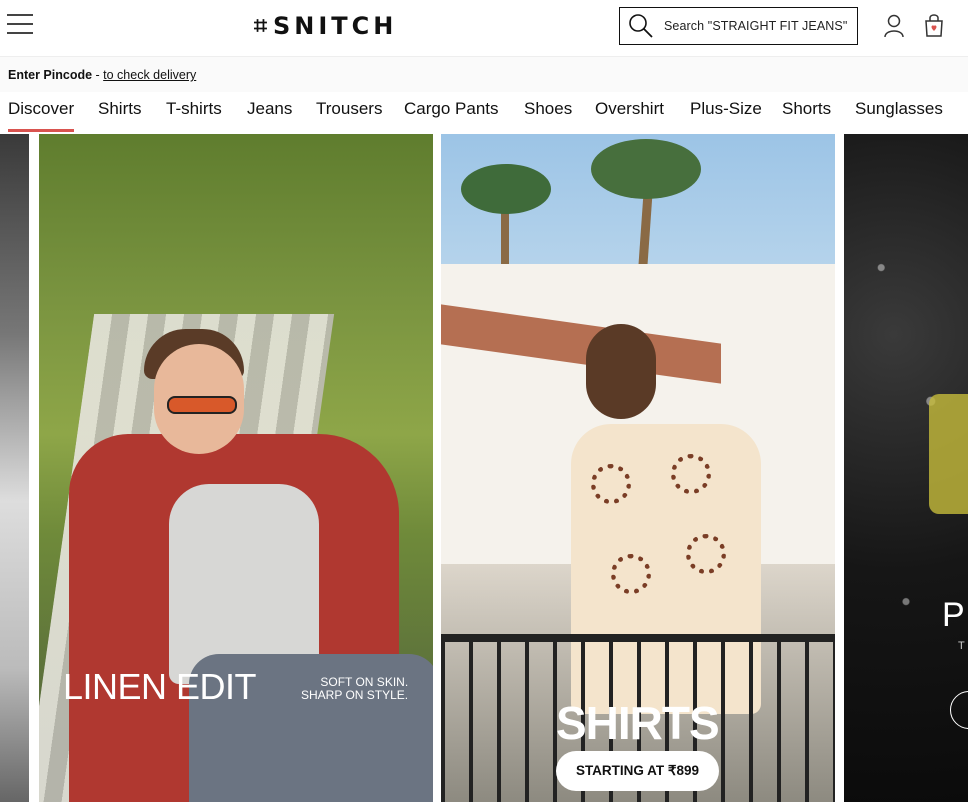 The height and width of the screenshot is (802, 968). I want to click on shopping-bag-icon, so click(934, 25).